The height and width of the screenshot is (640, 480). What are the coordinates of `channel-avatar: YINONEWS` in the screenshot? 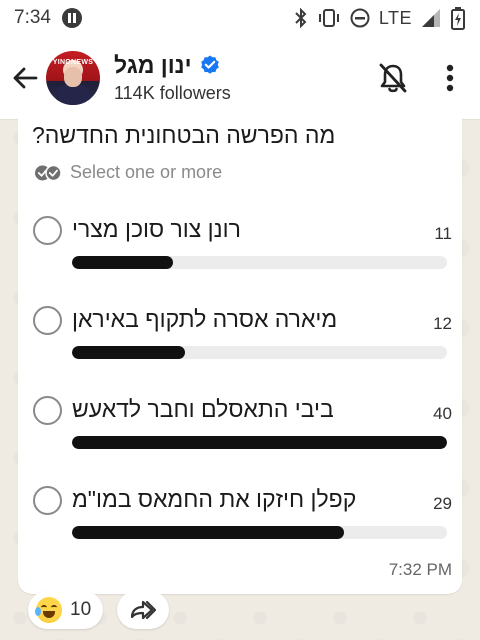 It's located at (73, 77).